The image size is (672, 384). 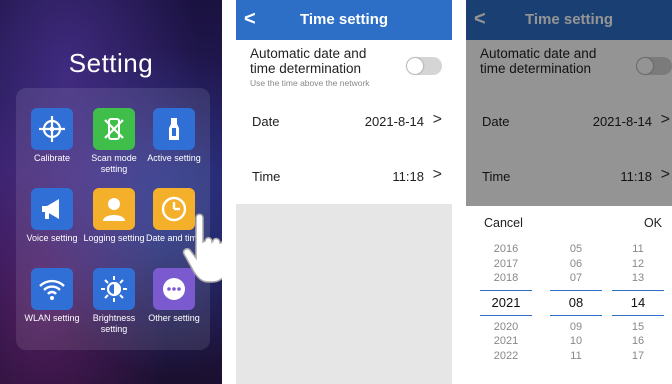 What do you see at coordinates (266, 176) in the screenshot?
I see `time-label: Time` at bounding box center [266, 176].